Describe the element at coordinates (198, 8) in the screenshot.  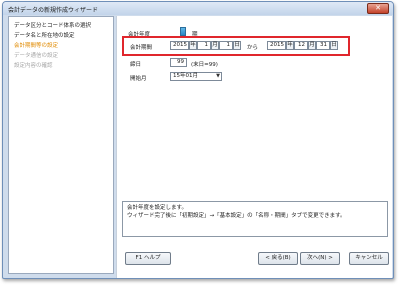
I see `title-bar: 会計データの新規作成ウィザード ✕` at that location.